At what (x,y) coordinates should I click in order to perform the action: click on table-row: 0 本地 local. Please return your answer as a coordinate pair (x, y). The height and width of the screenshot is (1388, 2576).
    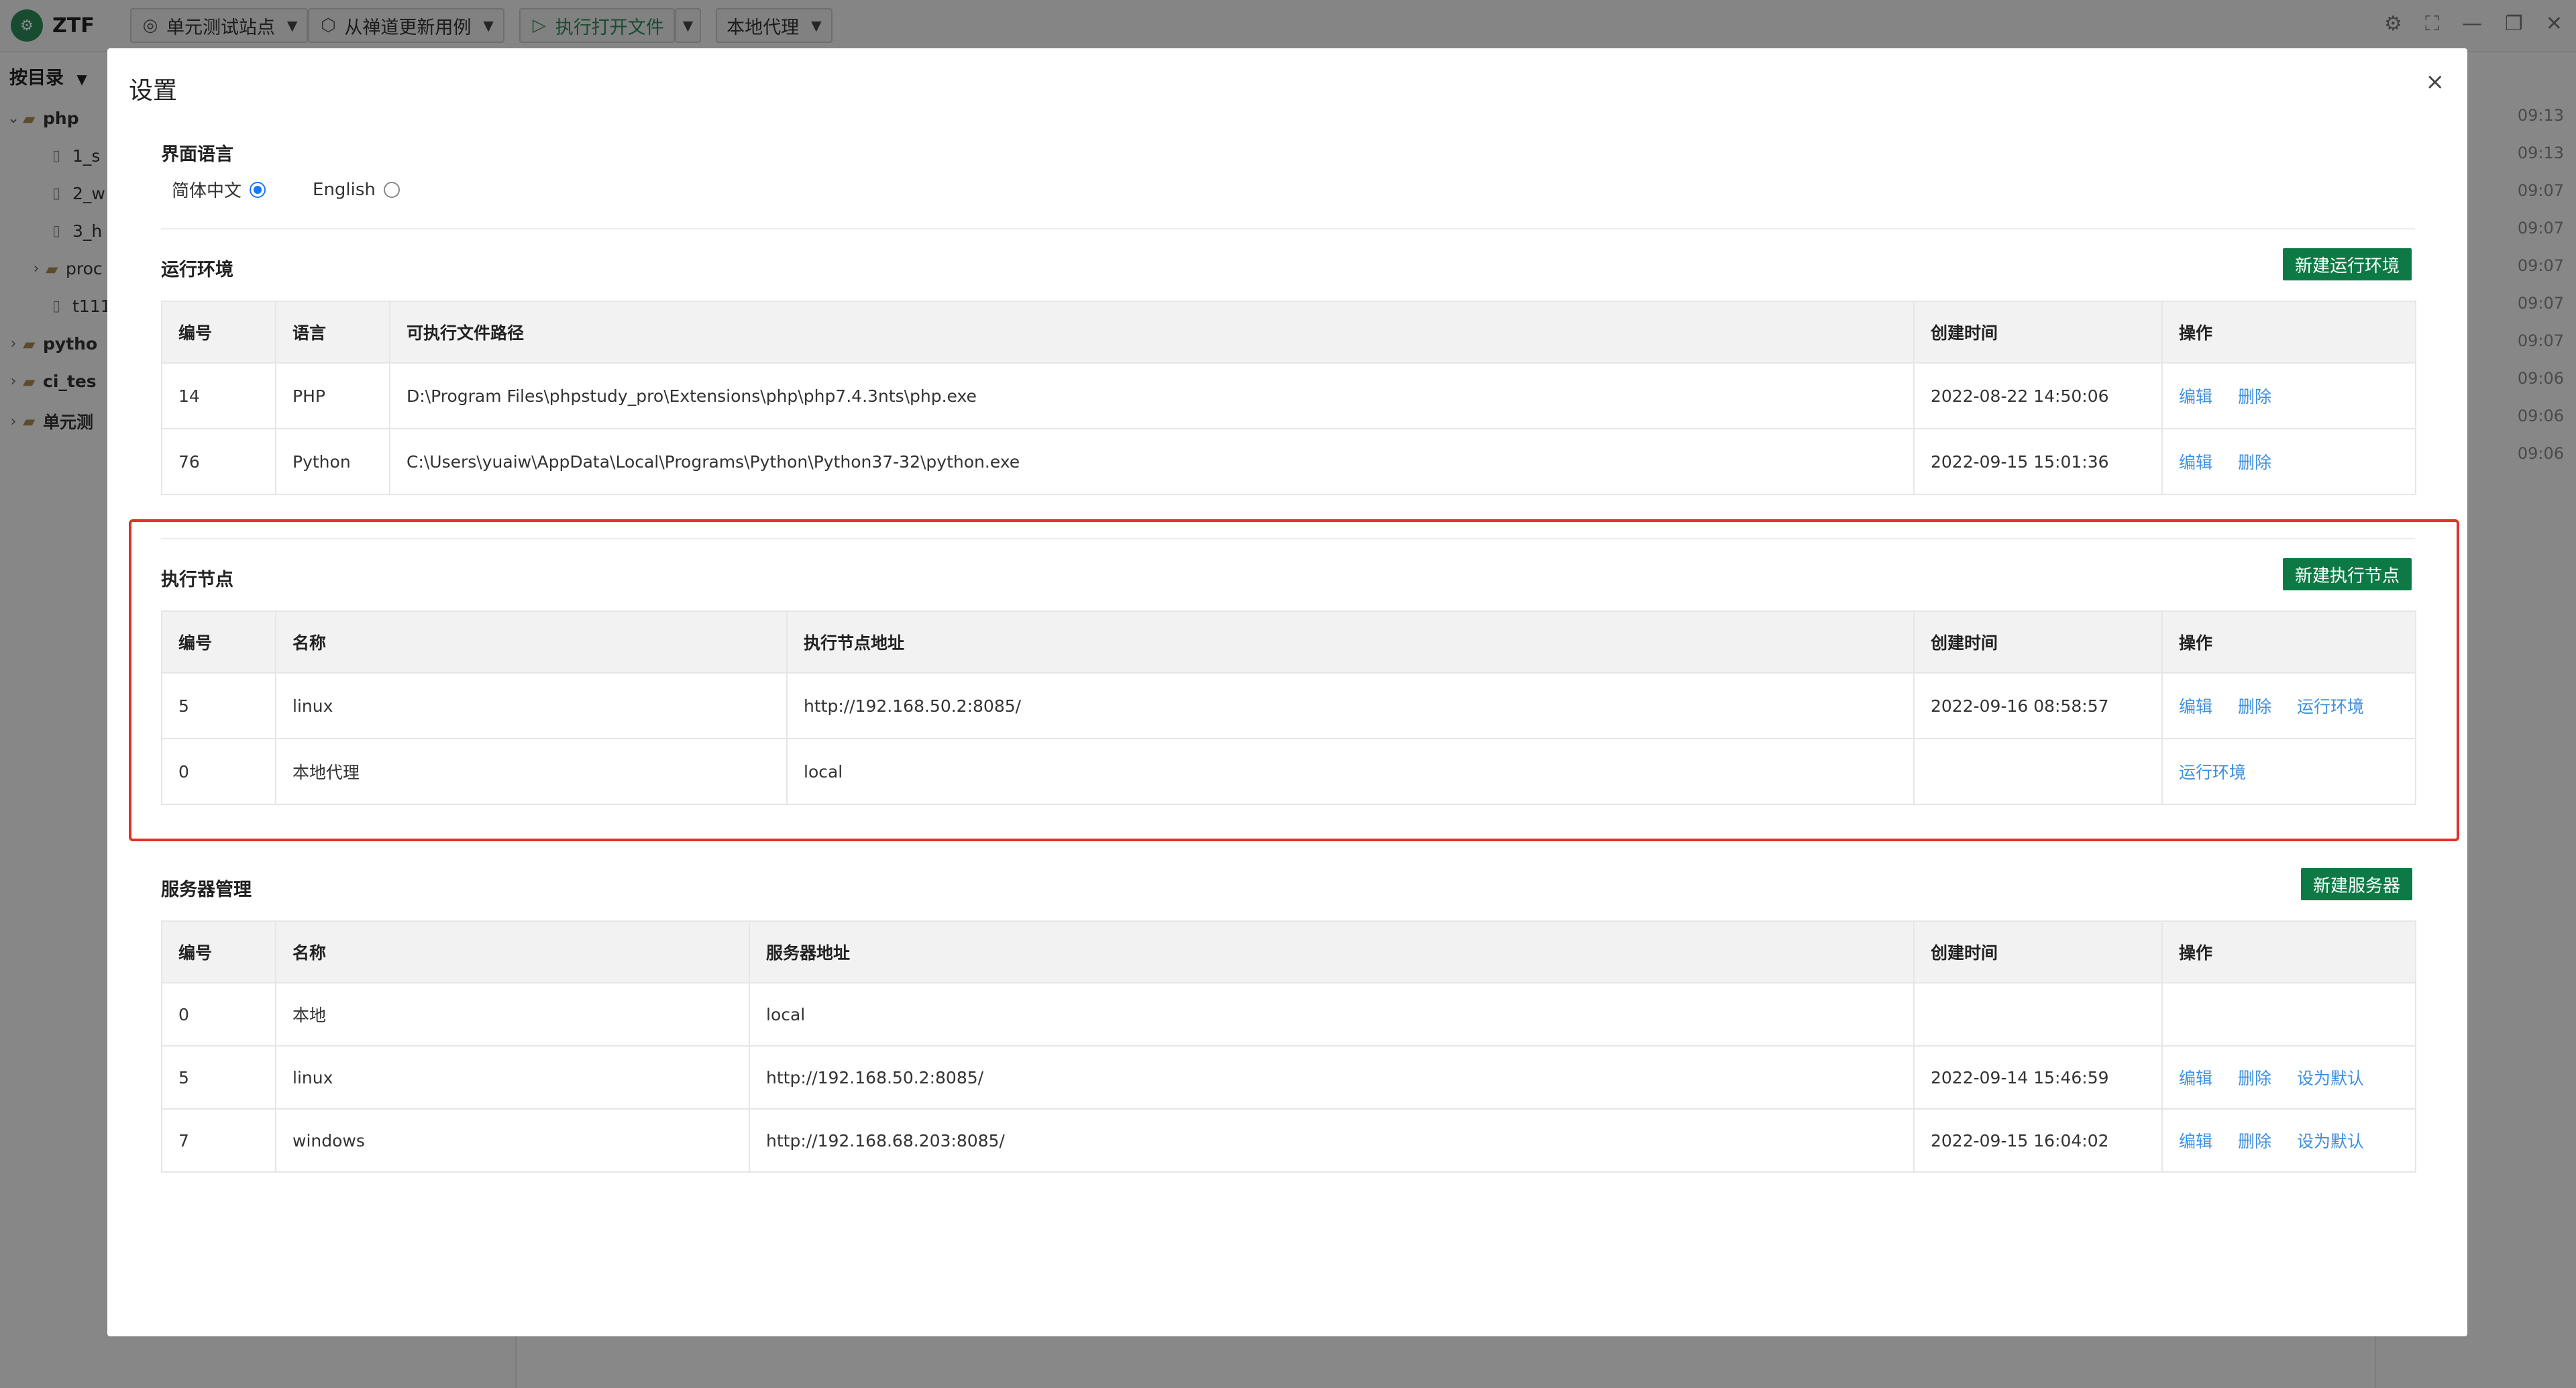
    Looking at the image, I should click on (1288, 1014).